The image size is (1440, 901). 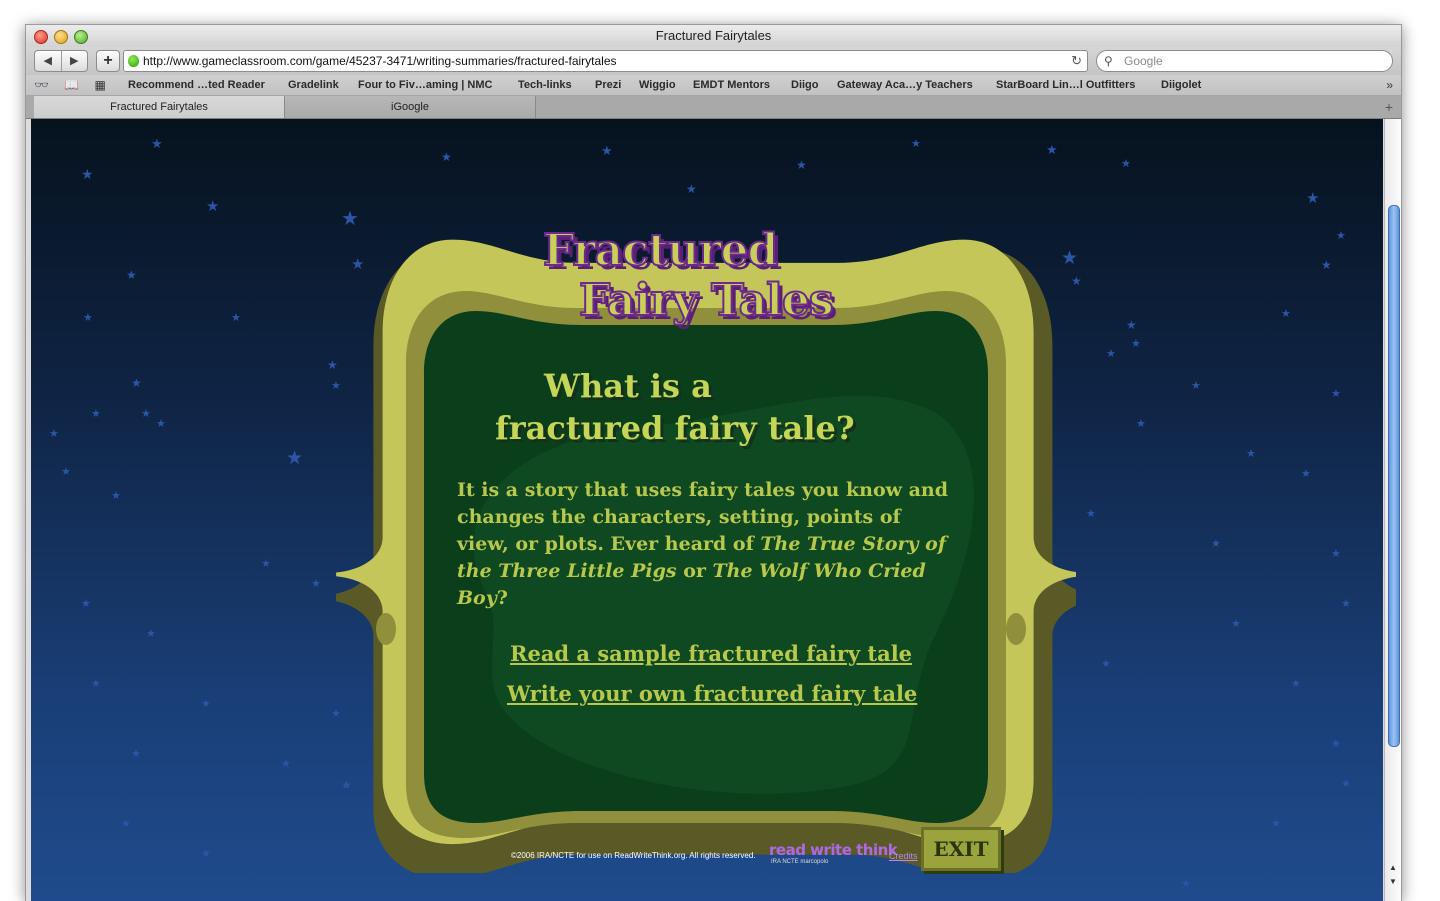 I want to click on scroll-up-icon: ▲, so click(x=1393, y=868).